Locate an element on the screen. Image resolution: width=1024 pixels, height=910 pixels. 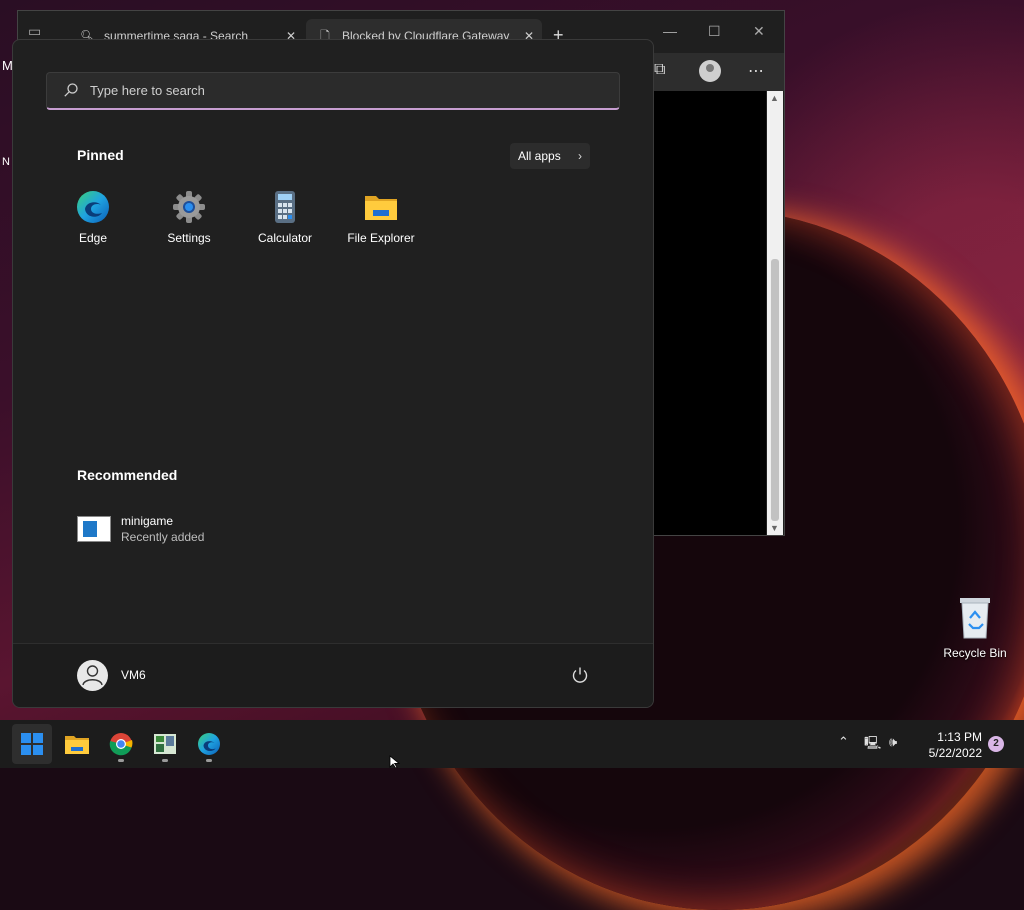
minigame-icon is located at coordinates (165, 744).